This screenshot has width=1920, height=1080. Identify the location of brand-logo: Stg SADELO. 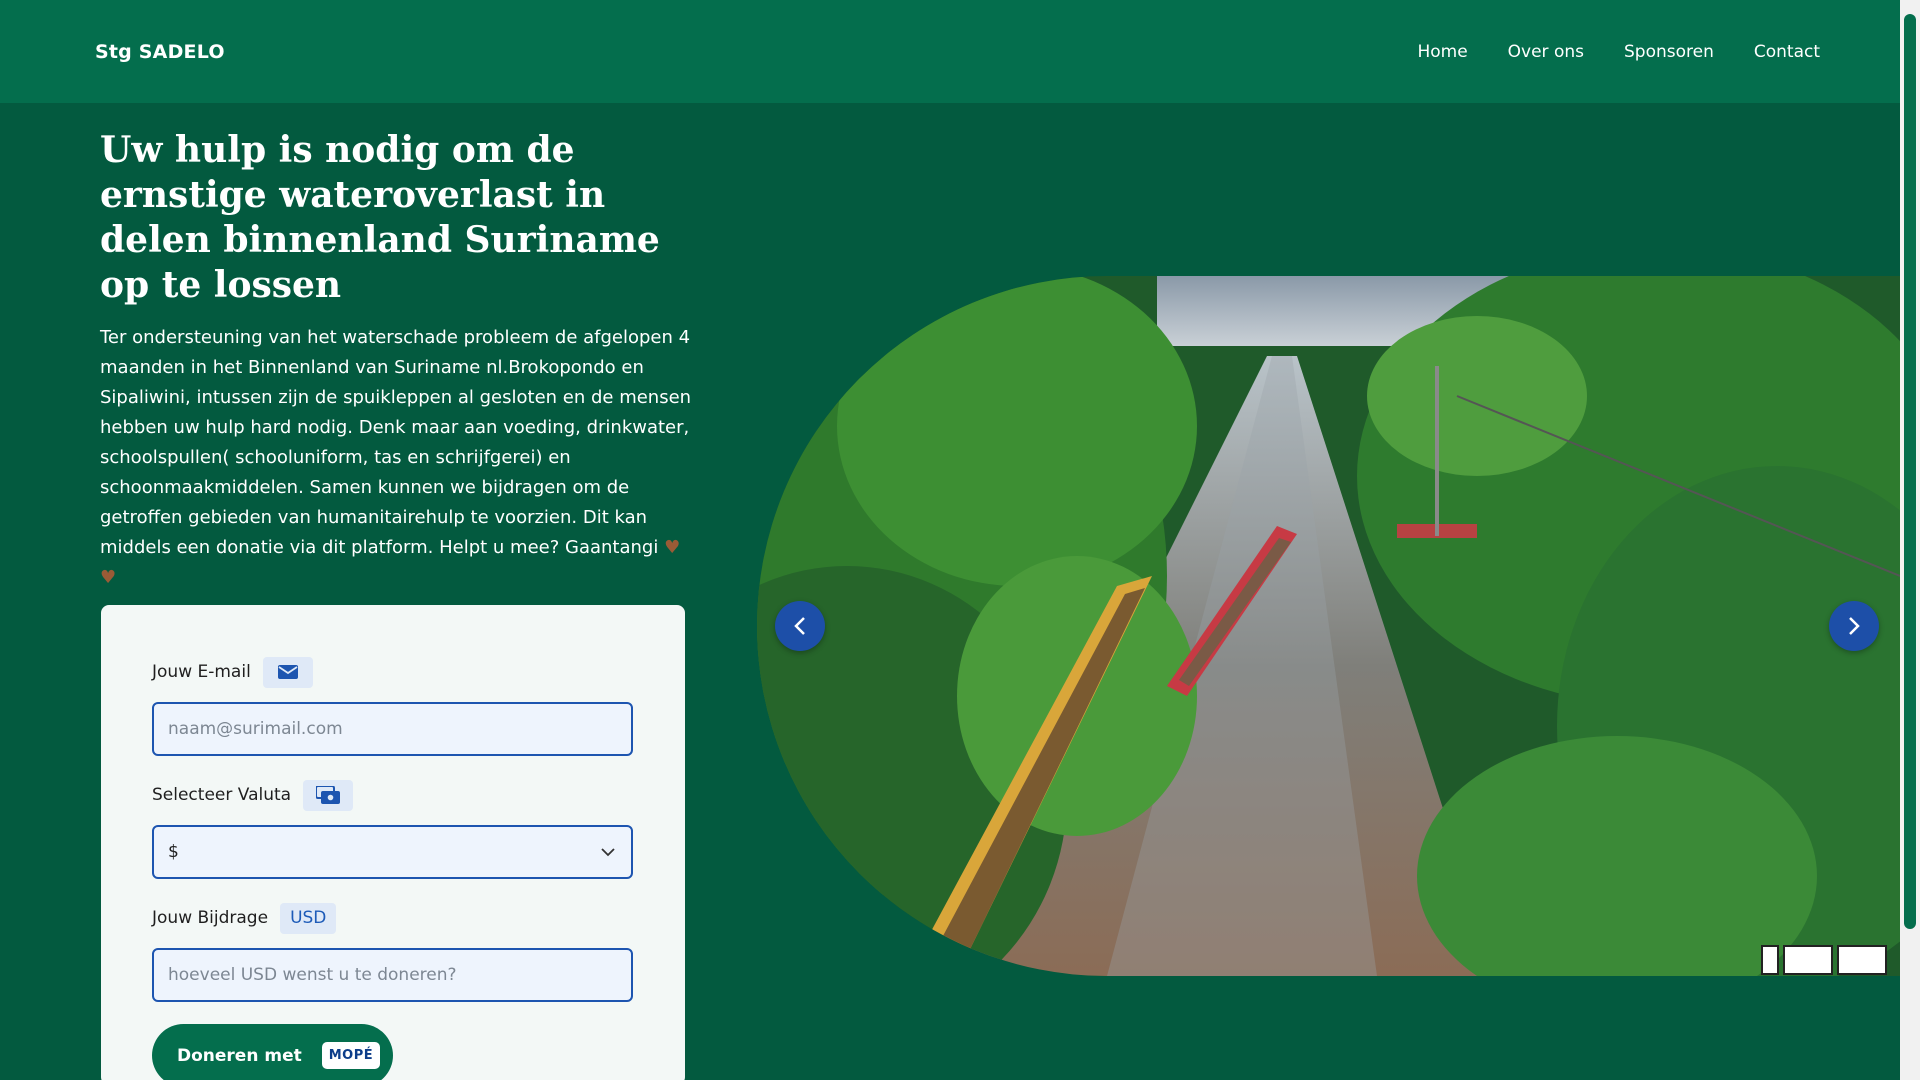
(160, 52).